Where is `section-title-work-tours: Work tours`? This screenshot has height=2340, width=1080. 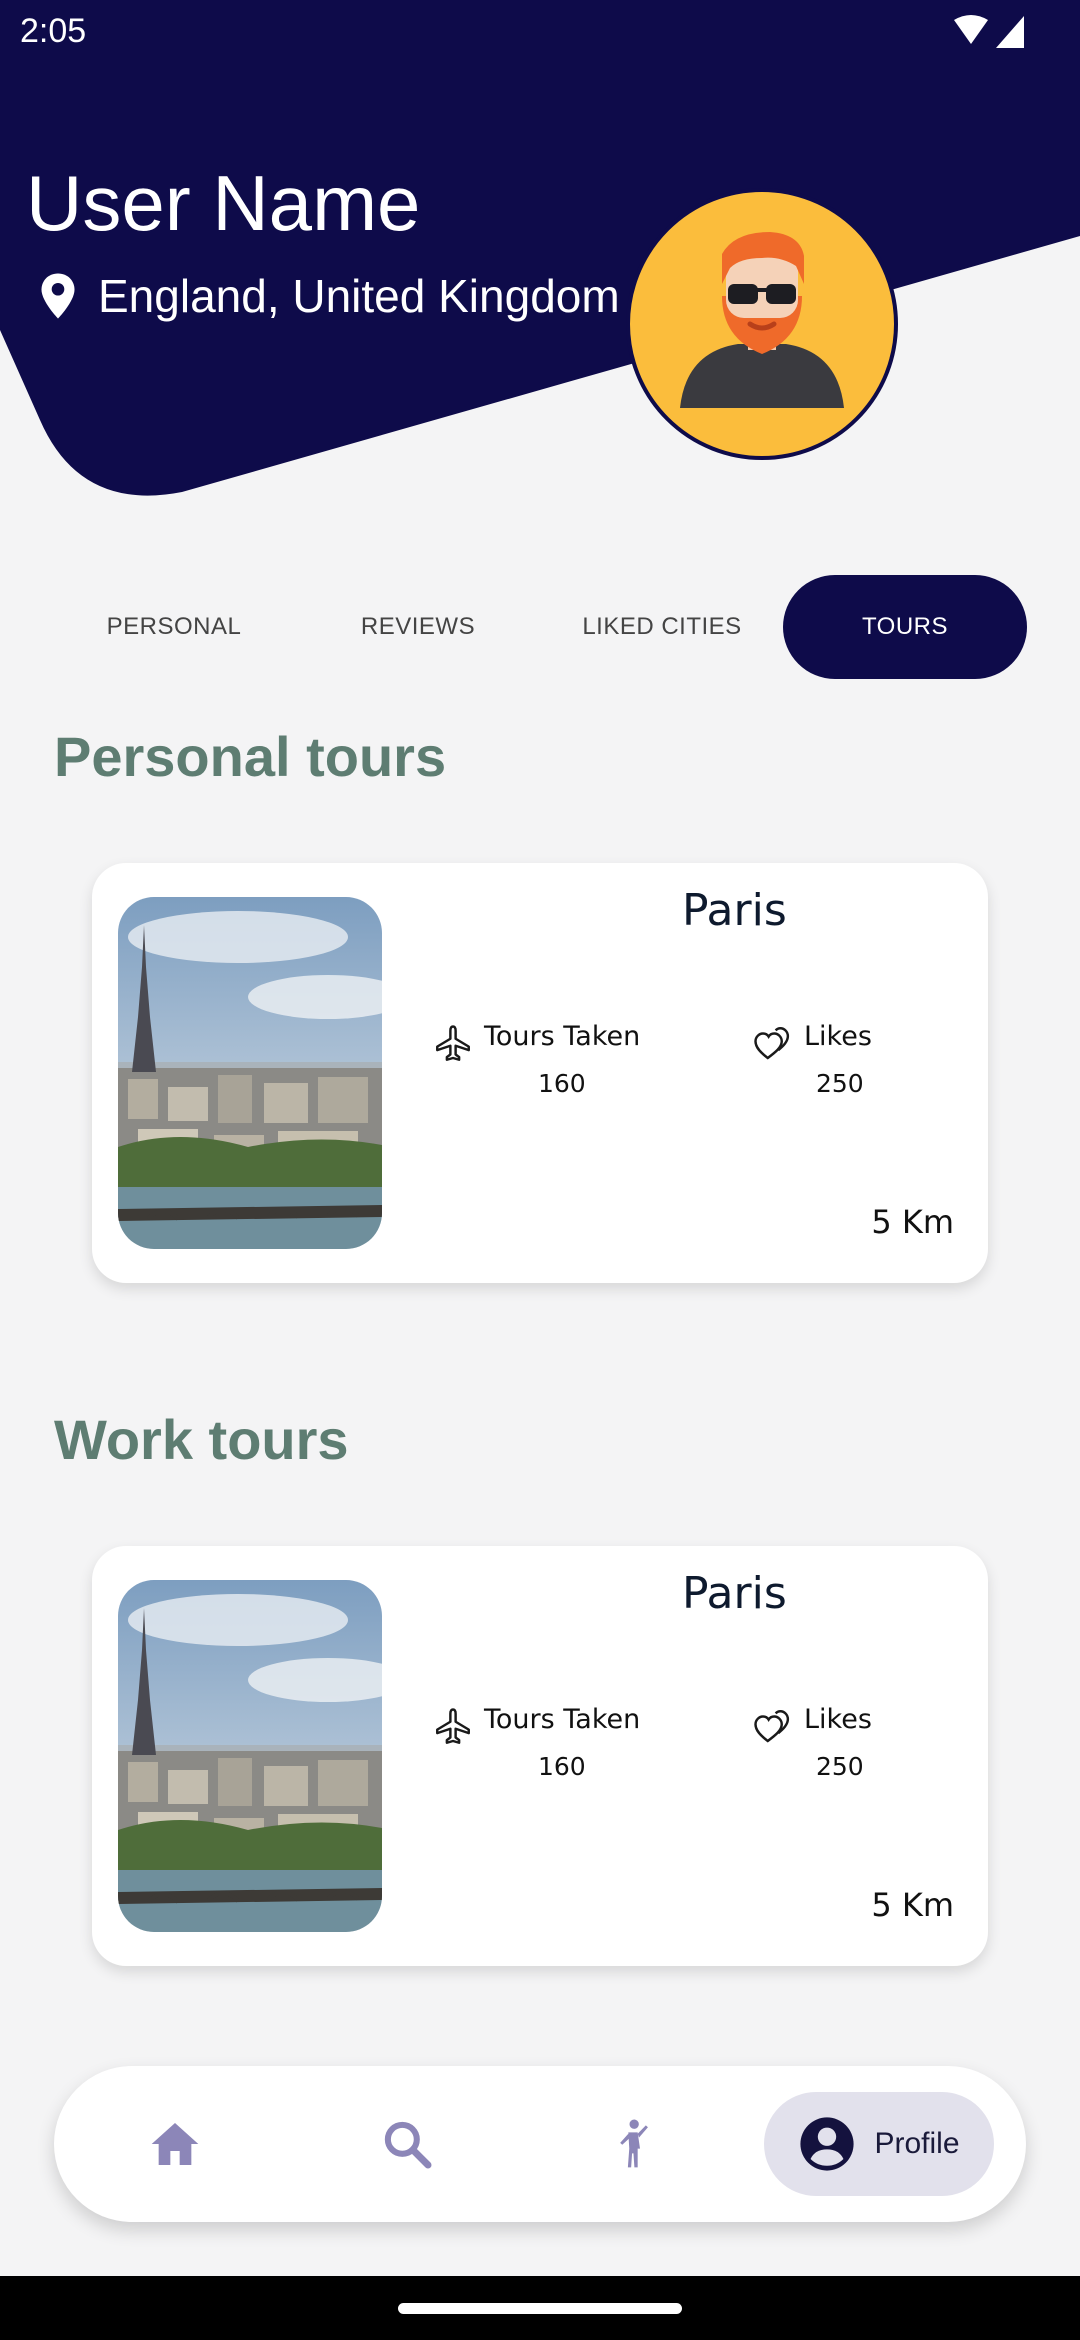
section-title-work-tours: Work tours is located at coordinates (201, 1439).